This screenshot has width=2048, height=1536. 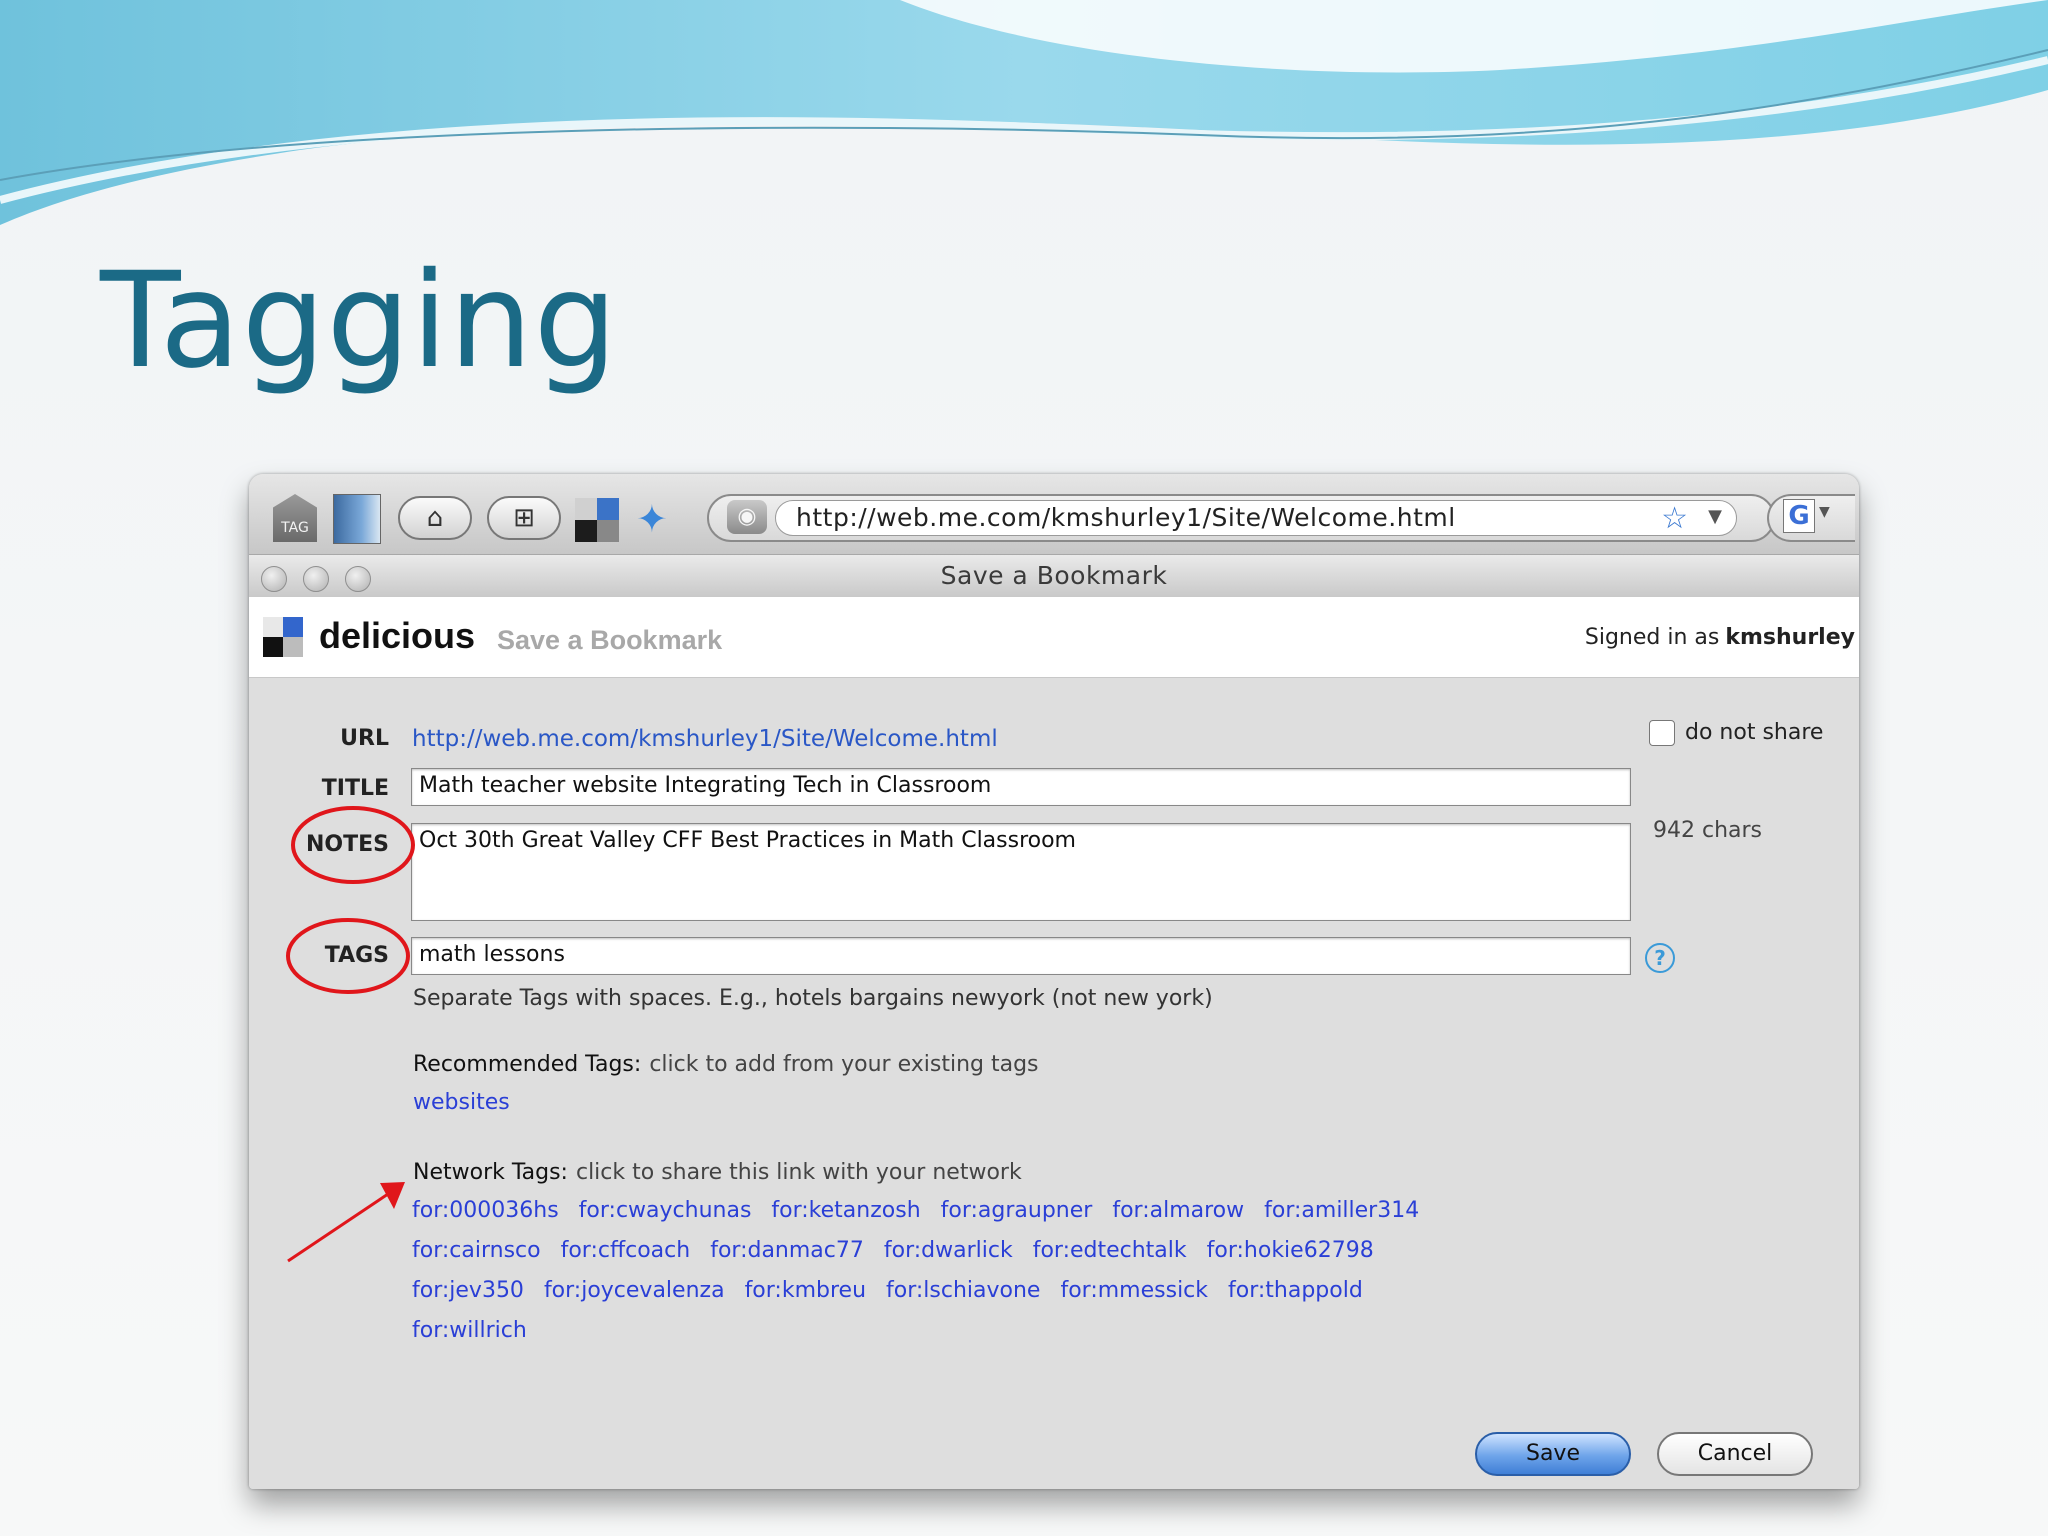 What do you see at coordinates (597, 520) in the screenshot?
I see `delicious-icon` at bounding box center [597, 520].